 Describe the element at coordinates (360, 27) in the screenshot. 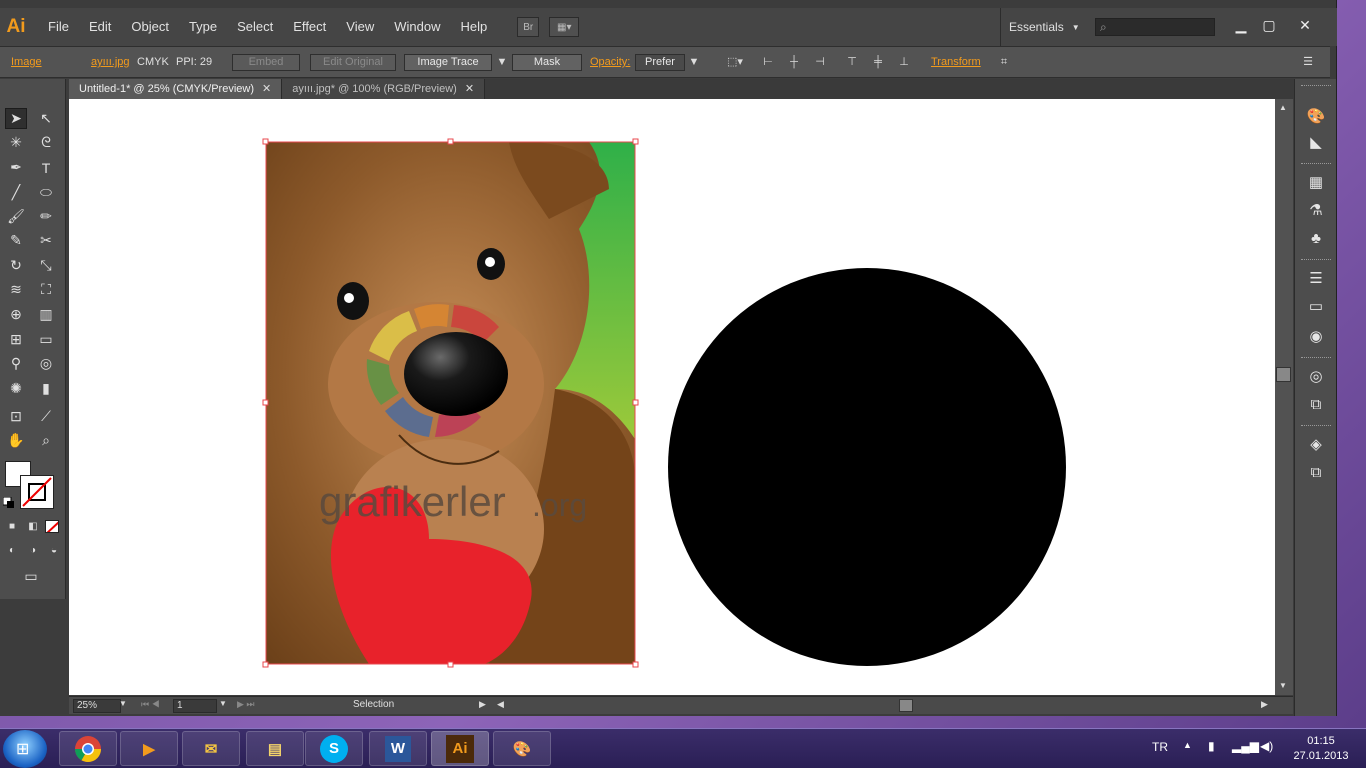

I see `menu-view: View` at that location.